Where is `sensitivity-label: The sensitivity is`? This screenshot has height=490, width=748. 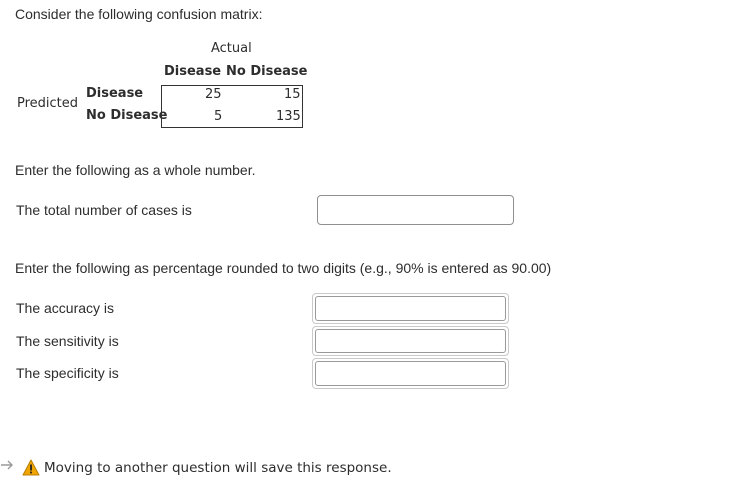
sensitivity-label: The sensitivity is is located at coordinates (67, 341).